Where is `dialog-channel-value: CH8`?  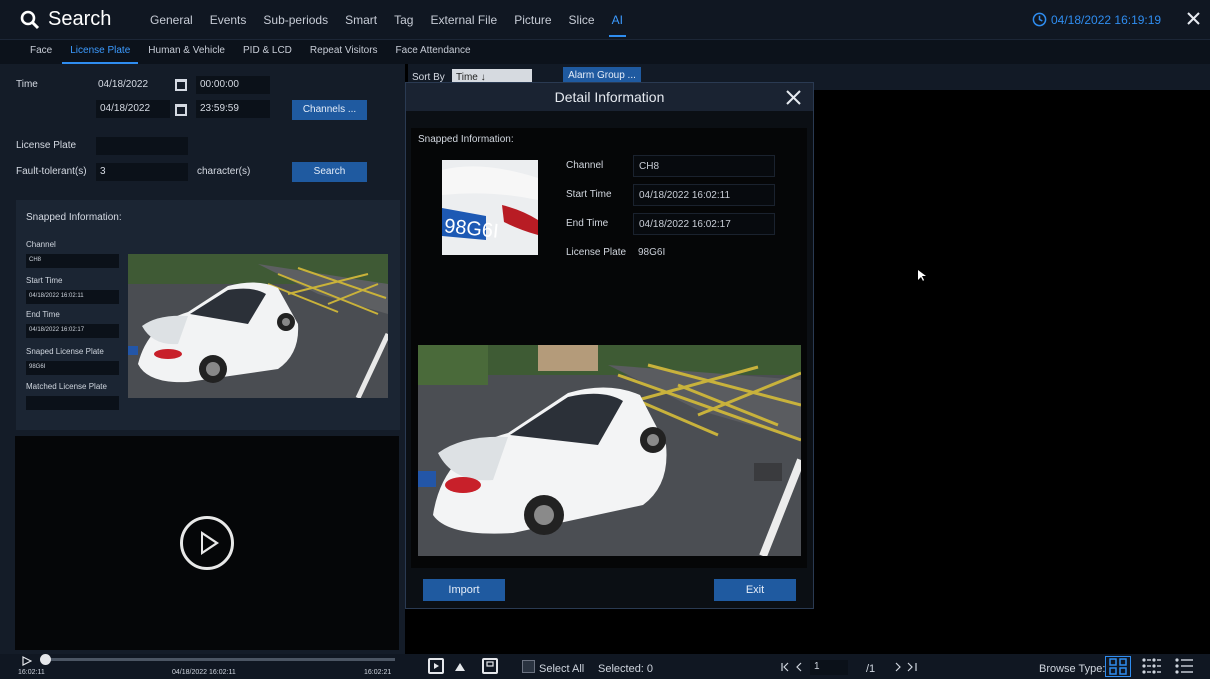 dialog-channel-value: CH8 is located at coordinates (704, 166).